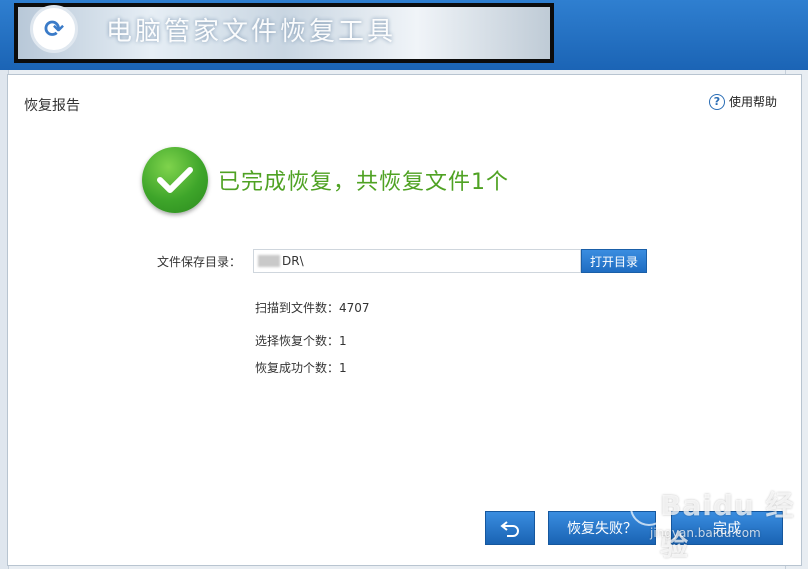  I want to click on save-directory-field: DR\, so click(417, 261).